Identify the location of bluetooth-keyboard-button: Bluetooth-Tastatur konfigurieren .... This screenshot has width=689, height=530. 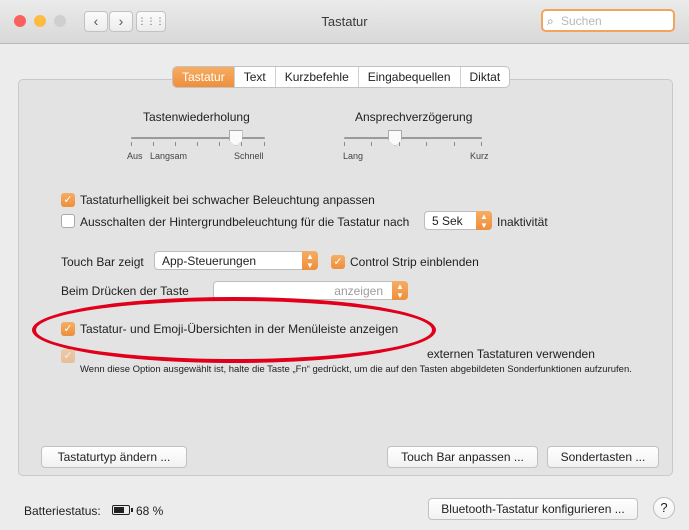
(533, 509).